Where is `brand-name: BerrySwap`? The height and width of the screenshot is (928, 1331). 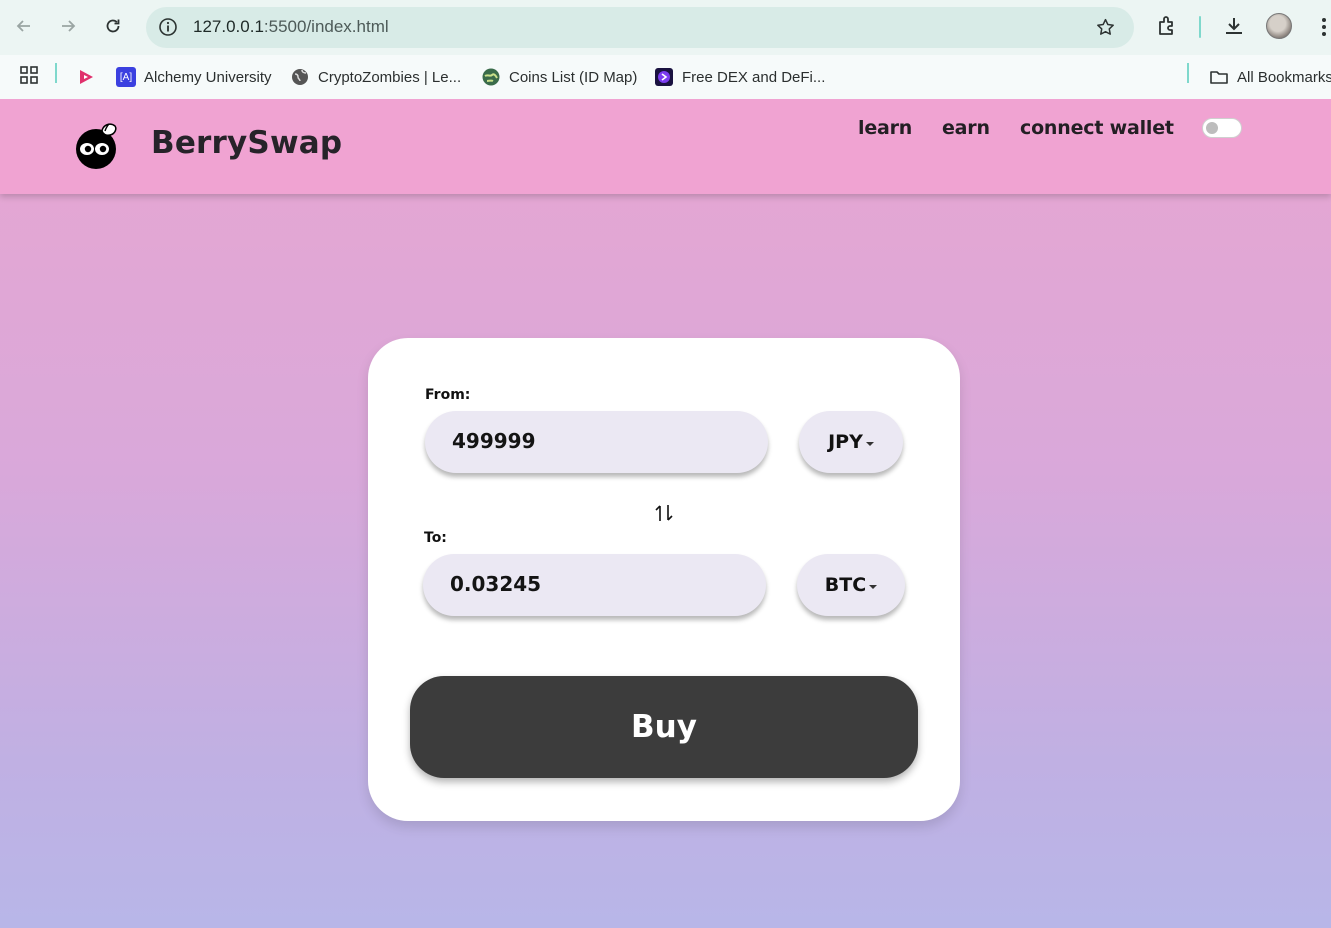 brand-name: BerrySwap is located at coordinates (247, 143).